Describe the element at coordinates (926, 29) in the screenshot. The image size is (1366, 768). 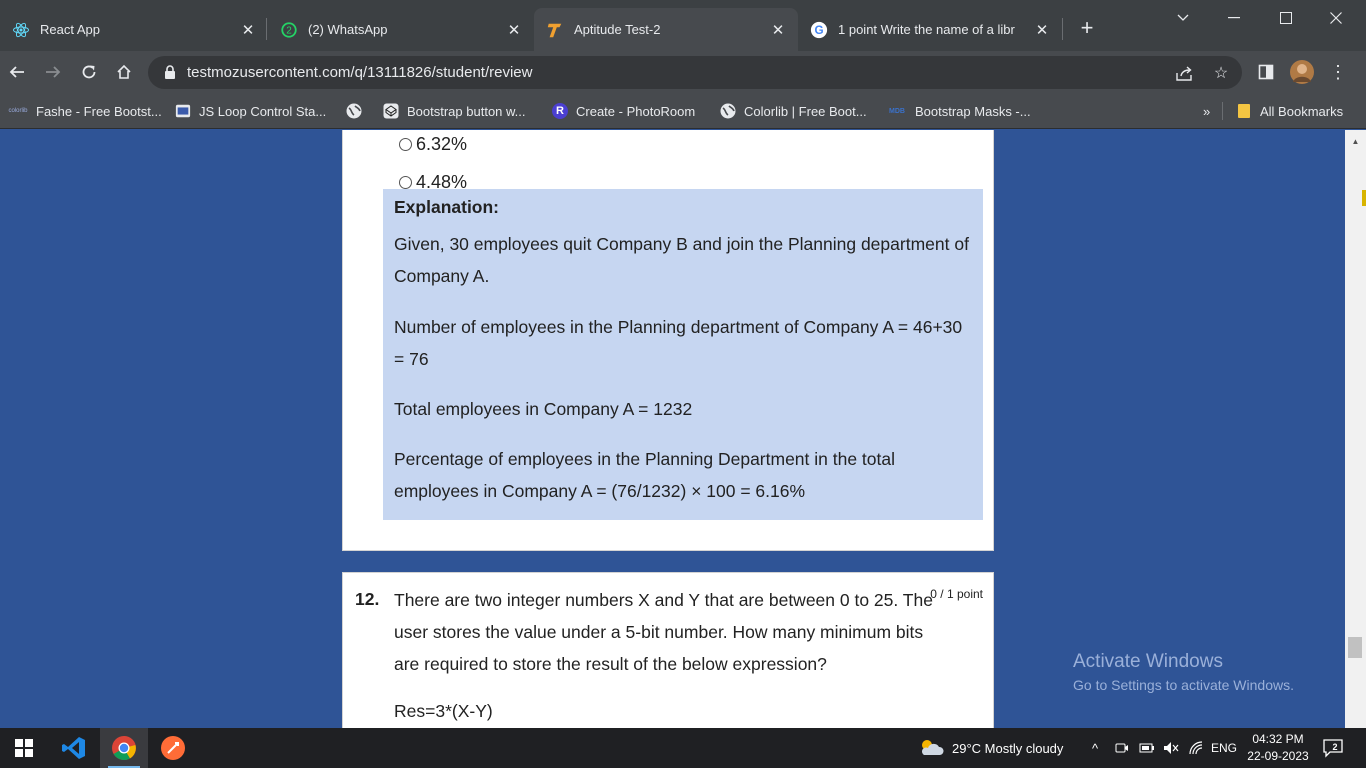
I see `tab-title: 1 point Write the name of a libr` at that location.